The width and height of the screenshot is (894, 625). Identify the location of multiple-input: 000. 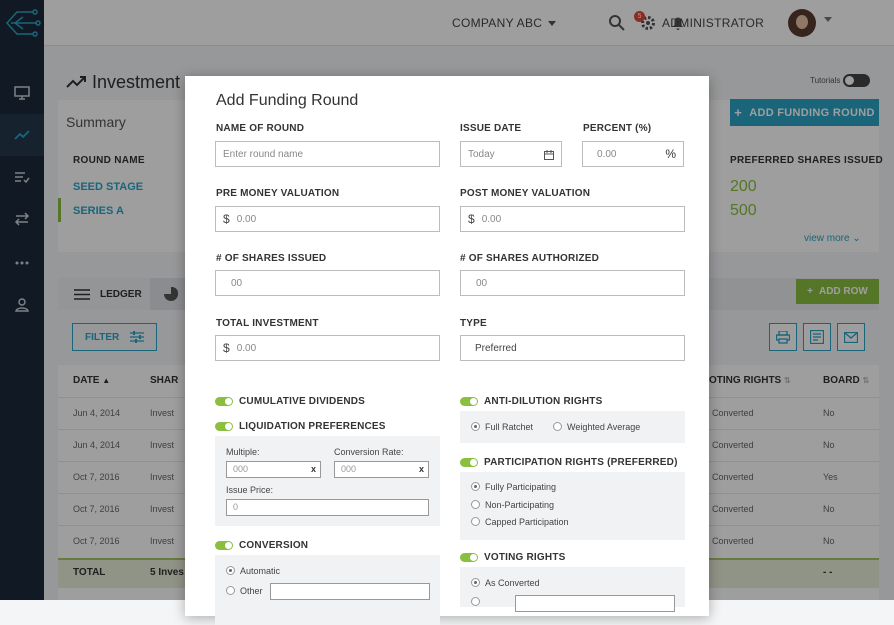
(273, 469).